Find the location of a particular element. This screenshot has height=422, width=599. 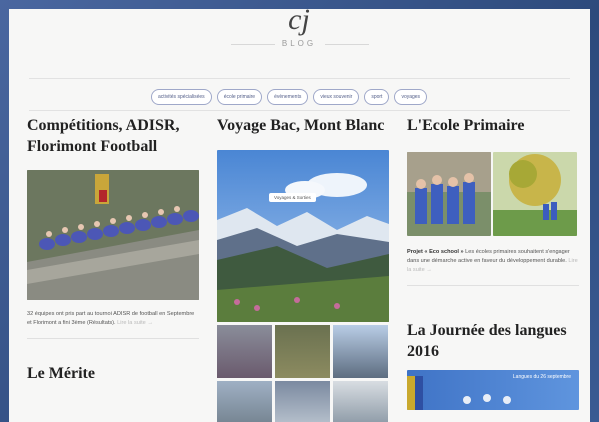

category-badge: Voyages & Sorties is located at coordinates (292, 197).